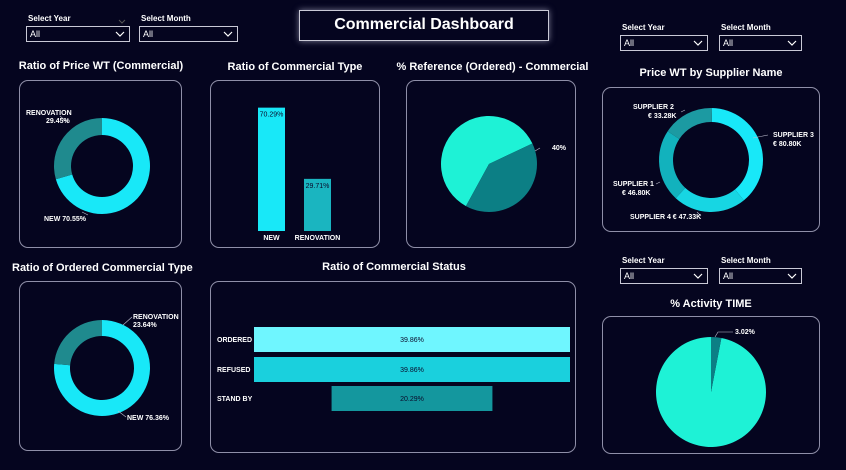 This screenshot has width=846, height=470. What do you see at coordinates (412, 399) in the screenshot?
I see `bar-value-label: 20.29%` at bounding box center [412, 399].